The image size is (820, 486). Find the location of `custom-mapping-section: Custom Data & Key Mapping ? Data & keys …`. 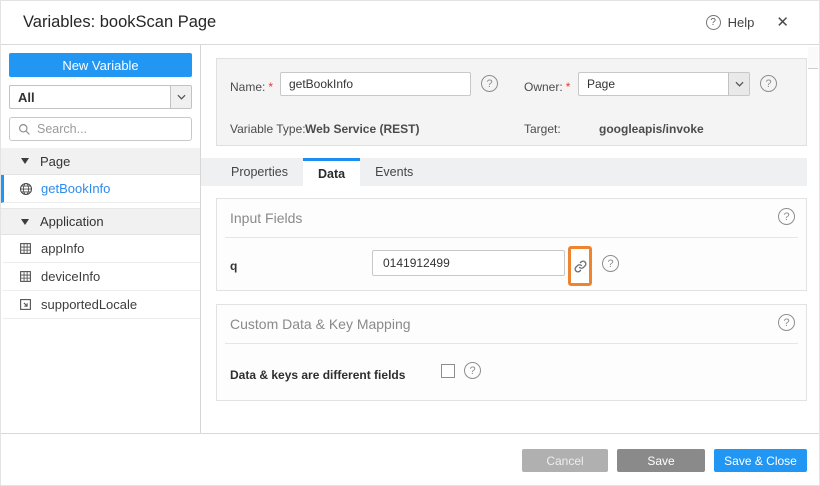

custom-mapping-section: Custom Data & Key Mapping ? Data & keys … is located at coordinates (511, 352).